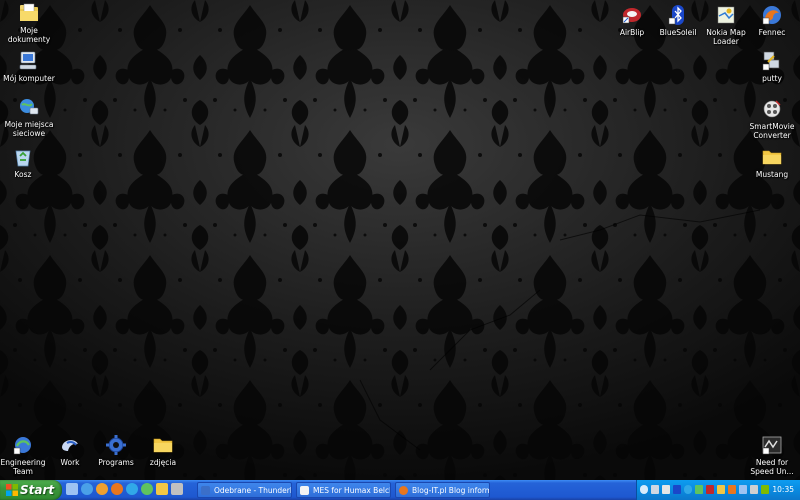 The image size is (800, 500). What do you see at coordinates (772, 32) in the screenshot?
I see `desktop-icon-label: Fennec` at bounding box center [772, 32].